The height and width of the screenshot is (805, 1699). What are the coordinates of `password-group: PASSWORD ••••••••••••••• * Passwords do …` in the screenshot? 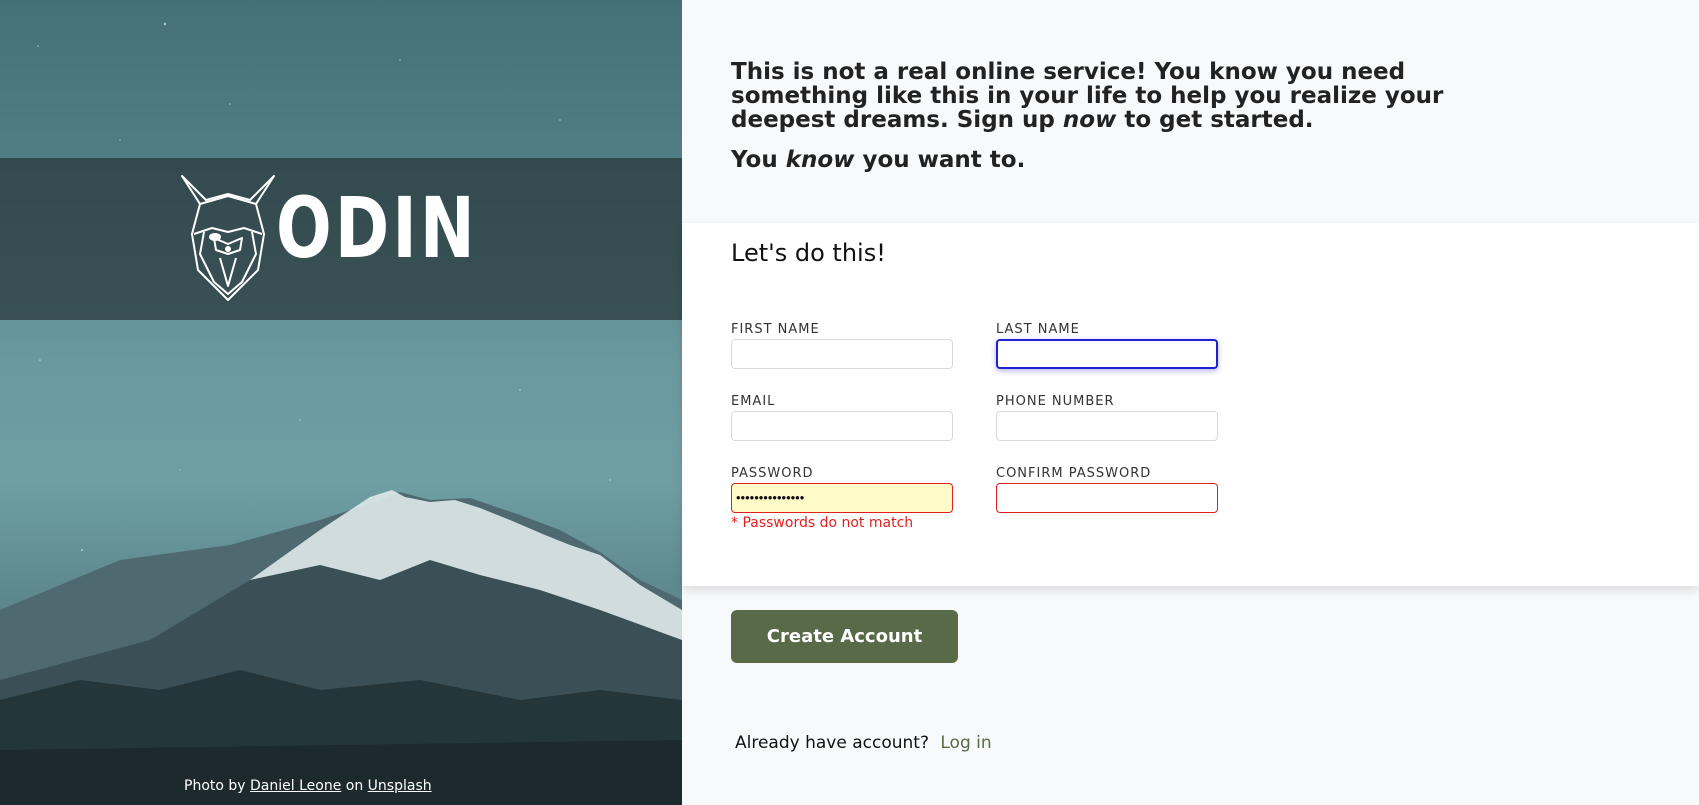 It's located at (842, 498).